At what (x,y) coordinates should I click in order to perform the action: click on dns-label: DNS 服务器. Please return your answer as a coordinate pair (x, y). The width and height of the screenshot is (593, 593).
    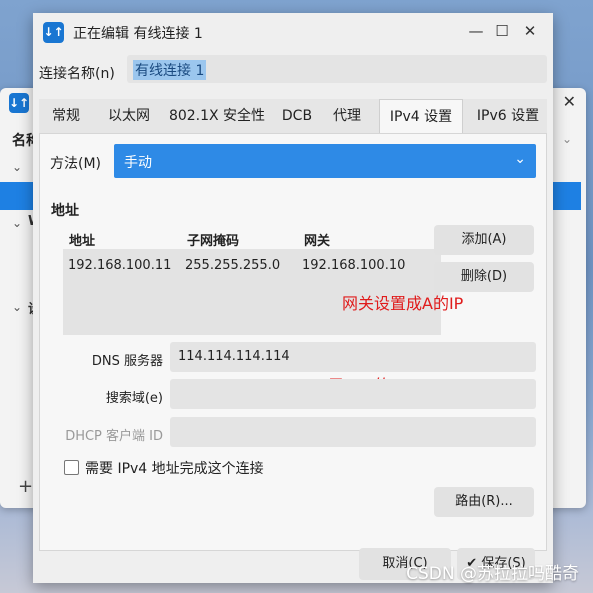
    Looking at the image, I should click on (127, 361).